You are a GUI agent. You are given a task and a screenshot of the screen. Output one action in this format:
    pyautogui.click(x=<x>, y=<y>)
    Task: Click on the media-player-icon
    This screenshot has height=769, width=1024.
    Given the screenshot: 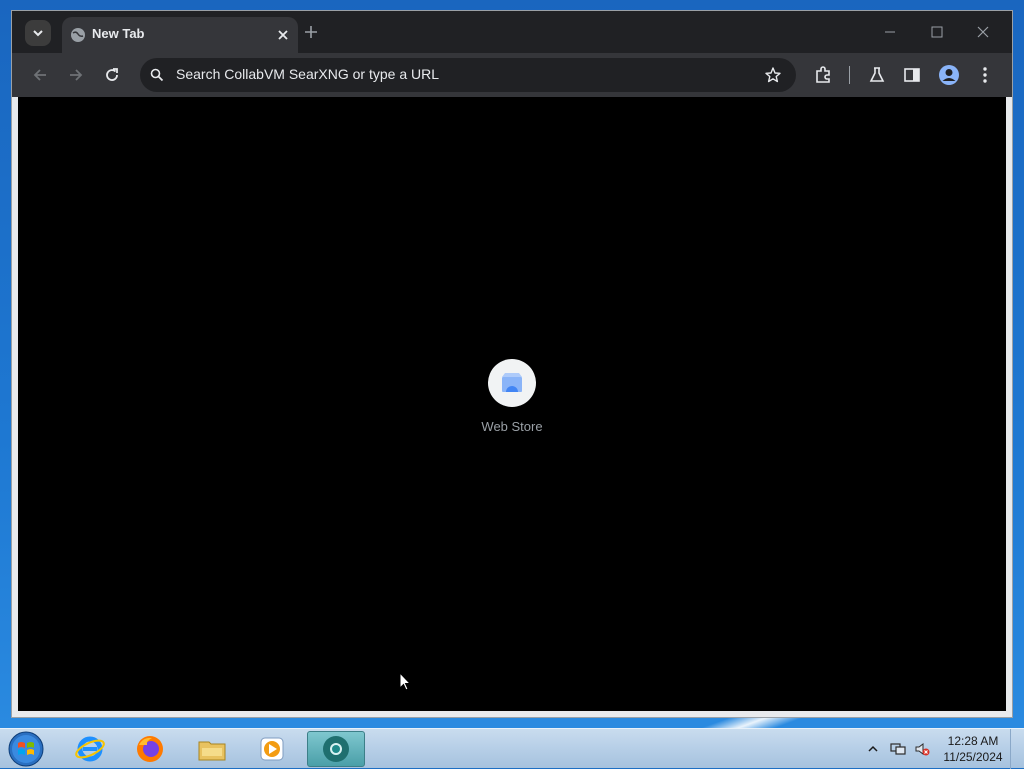 What is the action you would take?
    pyautogui.click(x=272, y=749)
    